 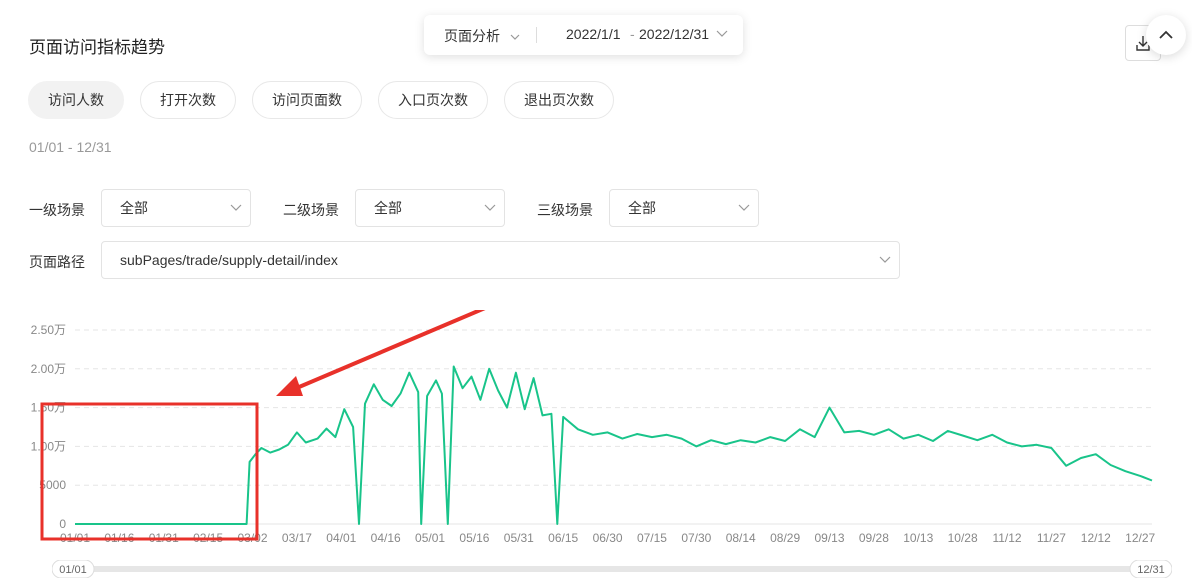 What do you see at coordinates (134, 208) in the screenshot?
I see `level1-value: 全部` at bounding box center [134, 208].